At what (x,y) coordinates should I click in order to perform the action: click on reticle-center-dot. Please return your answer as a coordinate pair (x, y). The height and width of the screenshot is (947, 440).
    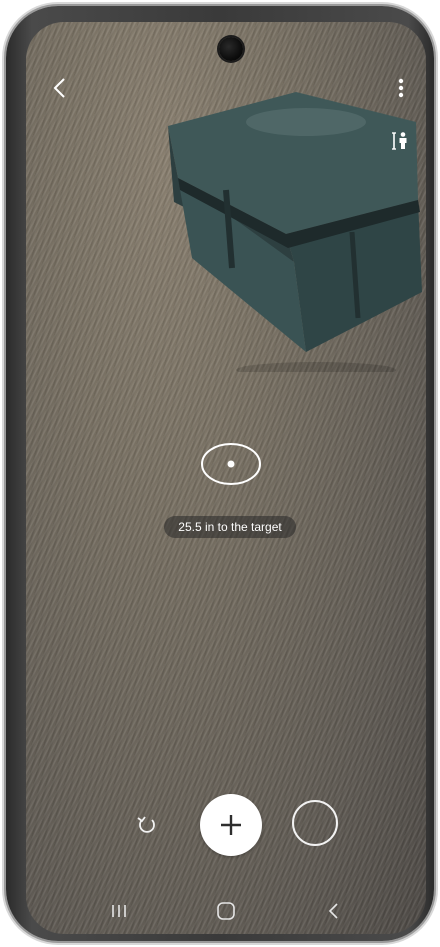
    Looking at the image, I should click on (231, 464).